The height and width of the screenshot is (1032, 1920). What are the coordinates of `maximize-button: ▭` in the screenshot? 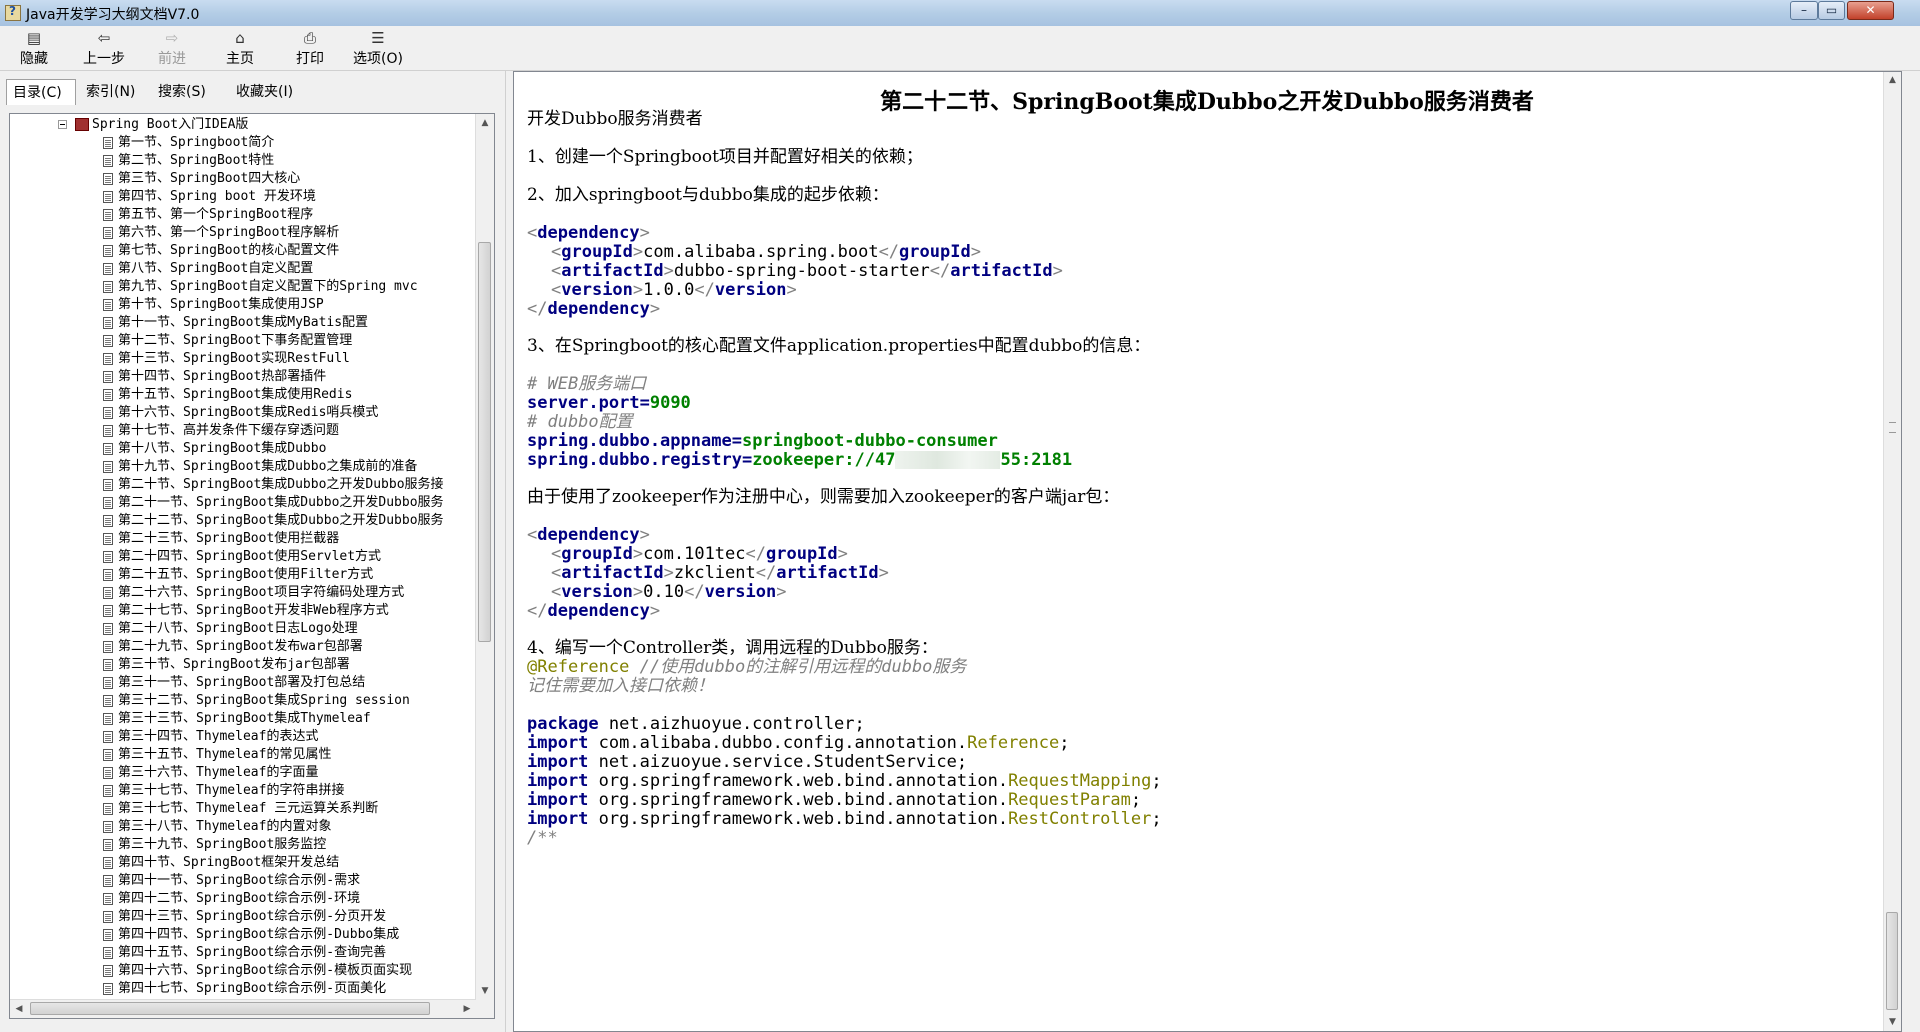 It's located at (1831, 10).